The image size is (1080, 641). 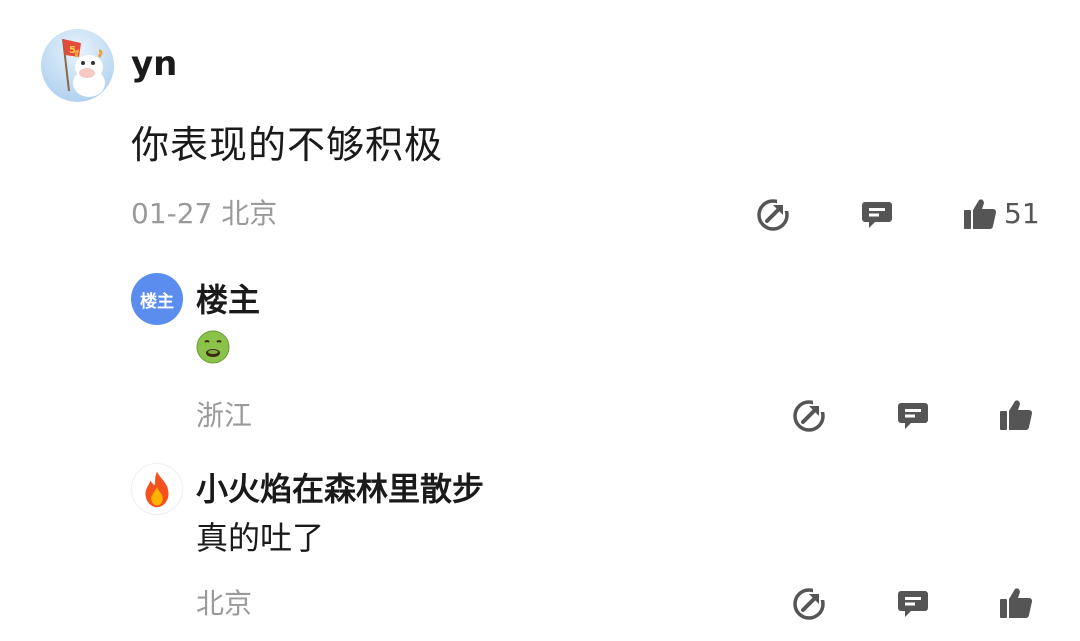 What do you see at coordinates (157, 299) in the screenshot?
I see `avatar-louzhu: 楼主` at bounding box center [157, 299].